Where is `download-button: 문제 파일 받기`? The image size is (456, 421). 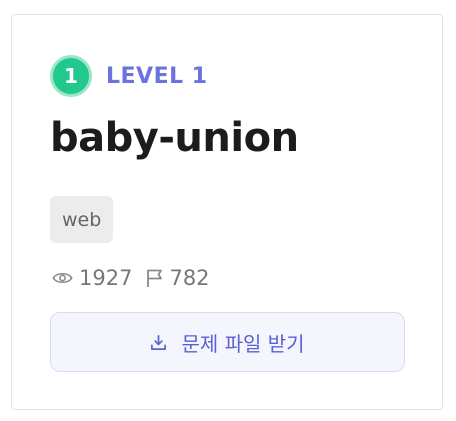 download-button: 문제 파일 받기 is located at coordinates (227, 342).